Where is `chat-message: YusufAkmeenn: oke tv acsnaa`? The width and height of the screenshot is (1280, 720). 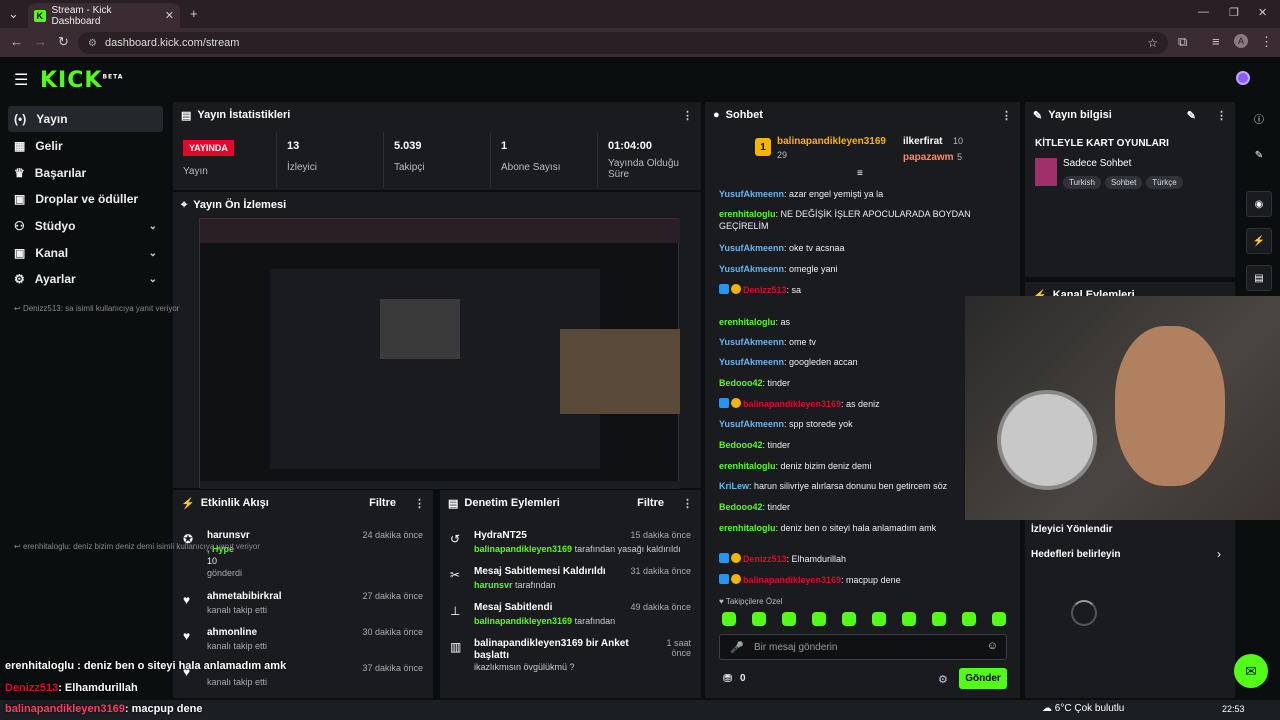
chat-message: YusufAkmeenn: oke tv acsnaa is located at coordinates (859, 248).